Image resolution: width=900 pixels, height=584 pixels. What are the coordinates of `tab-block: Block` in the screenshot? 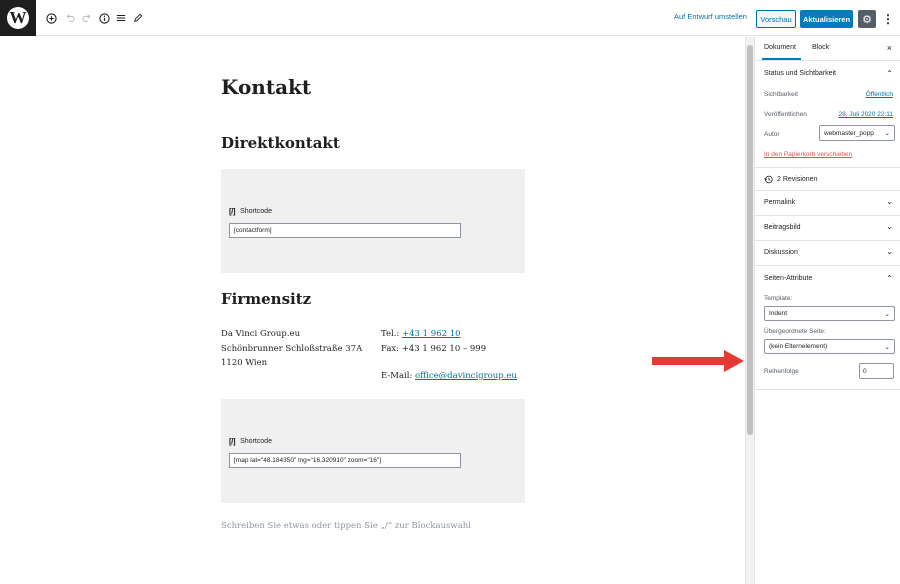 It's located at (820, 47).